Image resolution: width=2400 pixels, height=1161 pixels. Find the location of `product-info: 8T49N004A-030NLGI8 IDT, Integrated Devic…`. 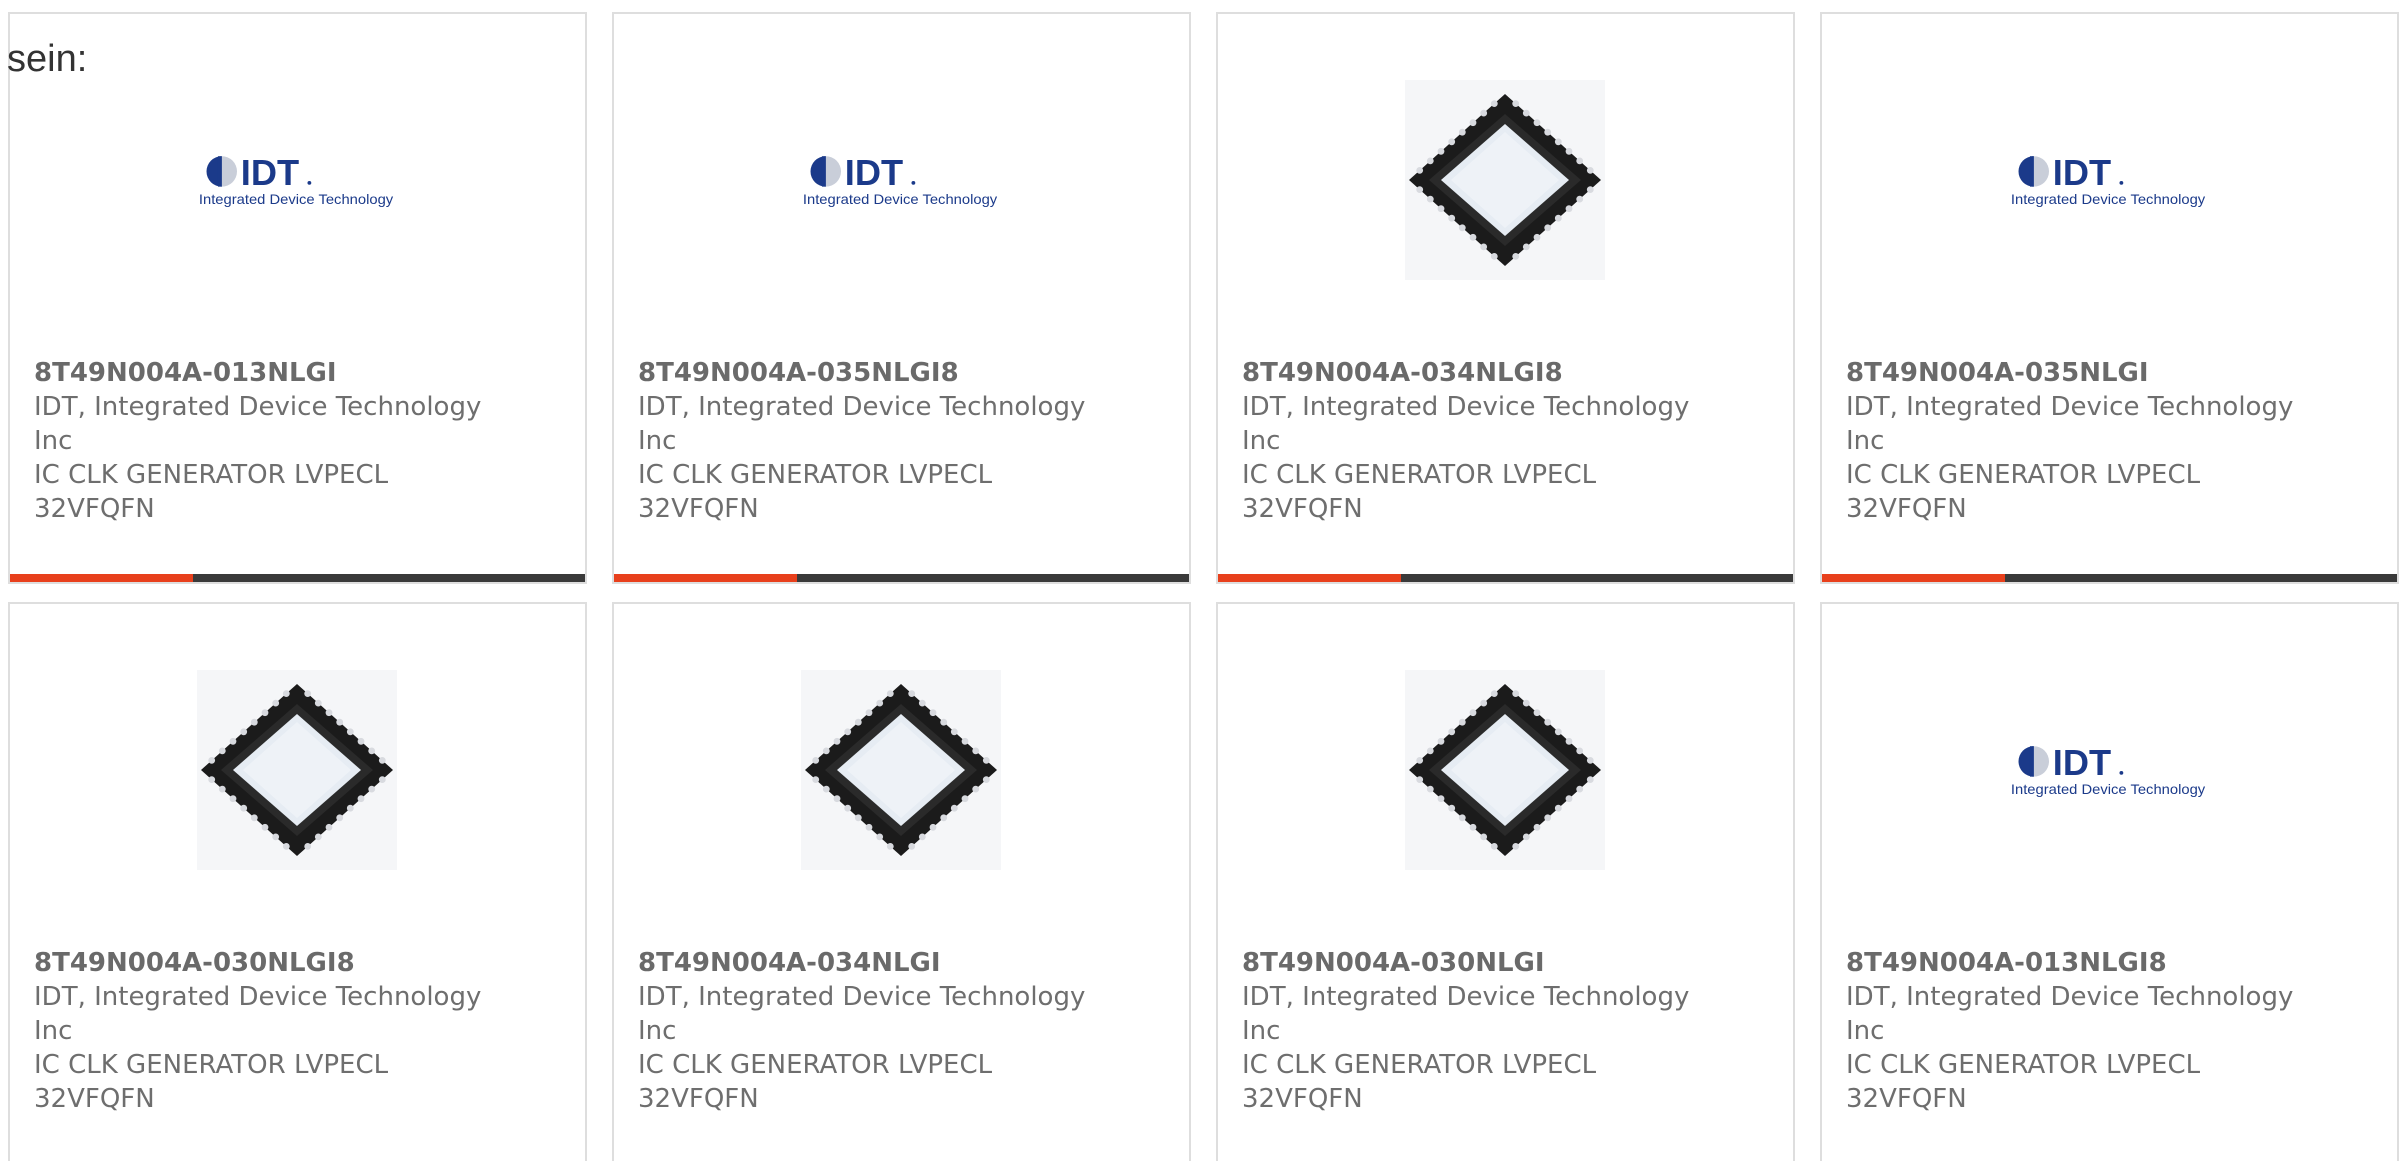

product-info: 8T49N004A-030NLGI8 IDT, Integrated Devic… is located at coordinates (274, 1031).